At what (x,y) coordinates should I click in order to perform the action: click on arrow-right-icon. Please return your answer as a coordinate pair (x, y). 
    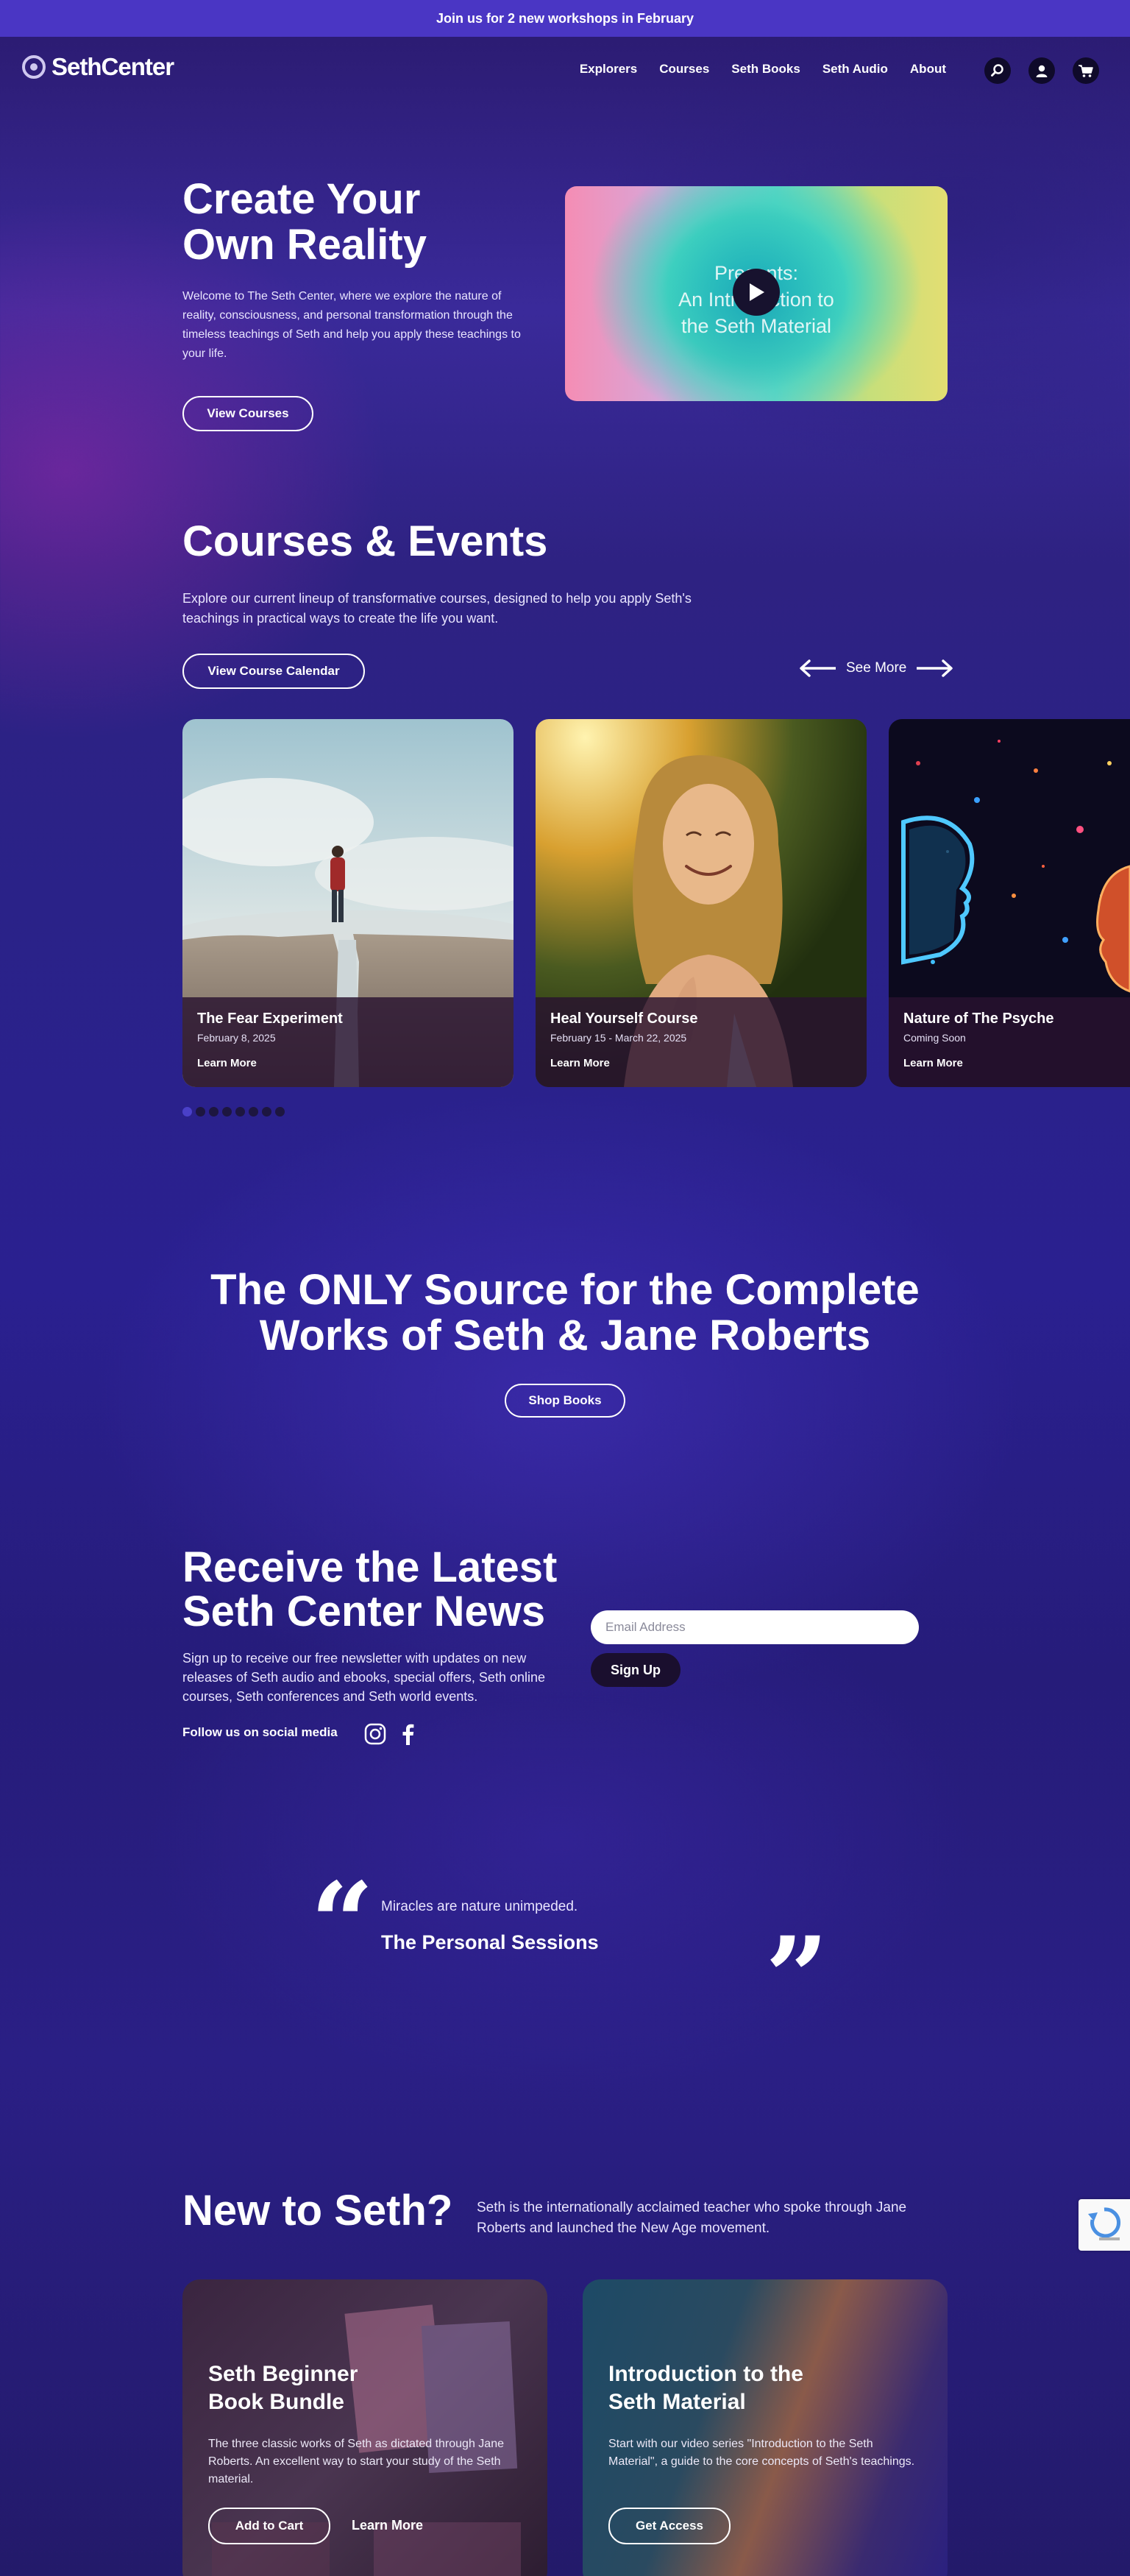
    Looking at the image, I should click on (934, 668).